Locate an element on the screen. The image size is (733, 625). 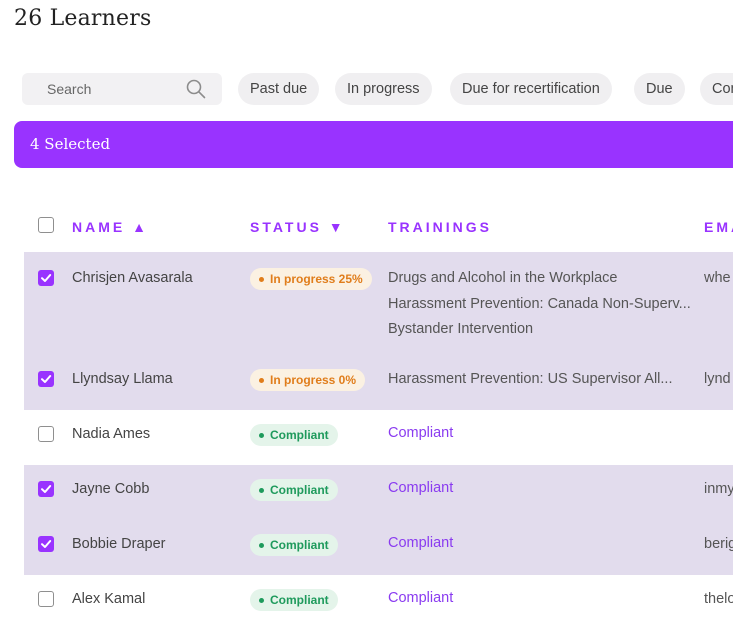
filter-due-for-recertification: Due for recertification is located at coordinates (531, 89).